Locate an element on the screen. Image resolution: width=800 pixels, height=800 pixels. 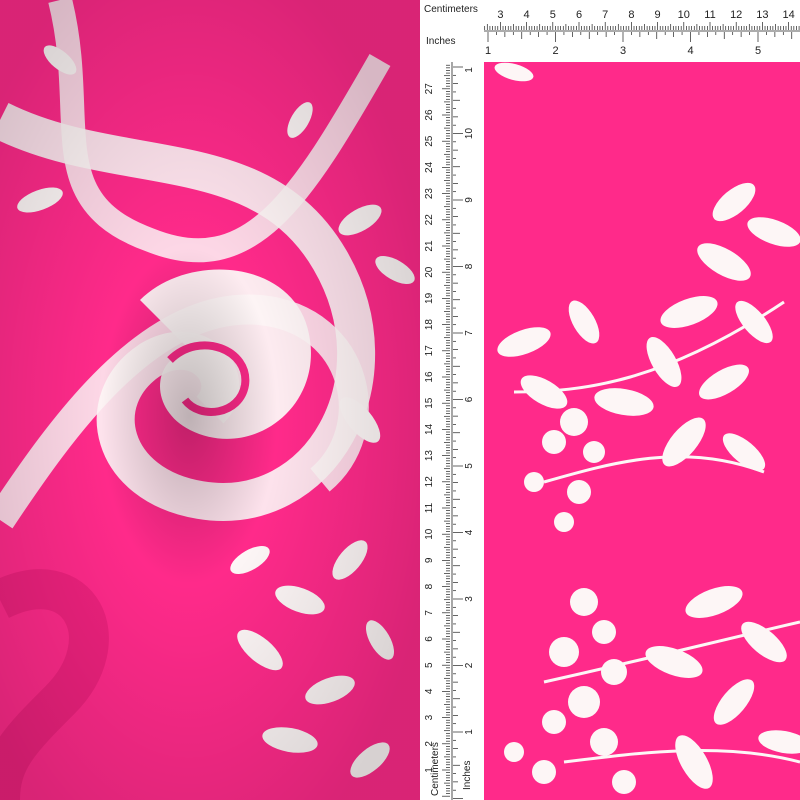
side-inch-tick-label: 6 is located at coordinates (469, 399).